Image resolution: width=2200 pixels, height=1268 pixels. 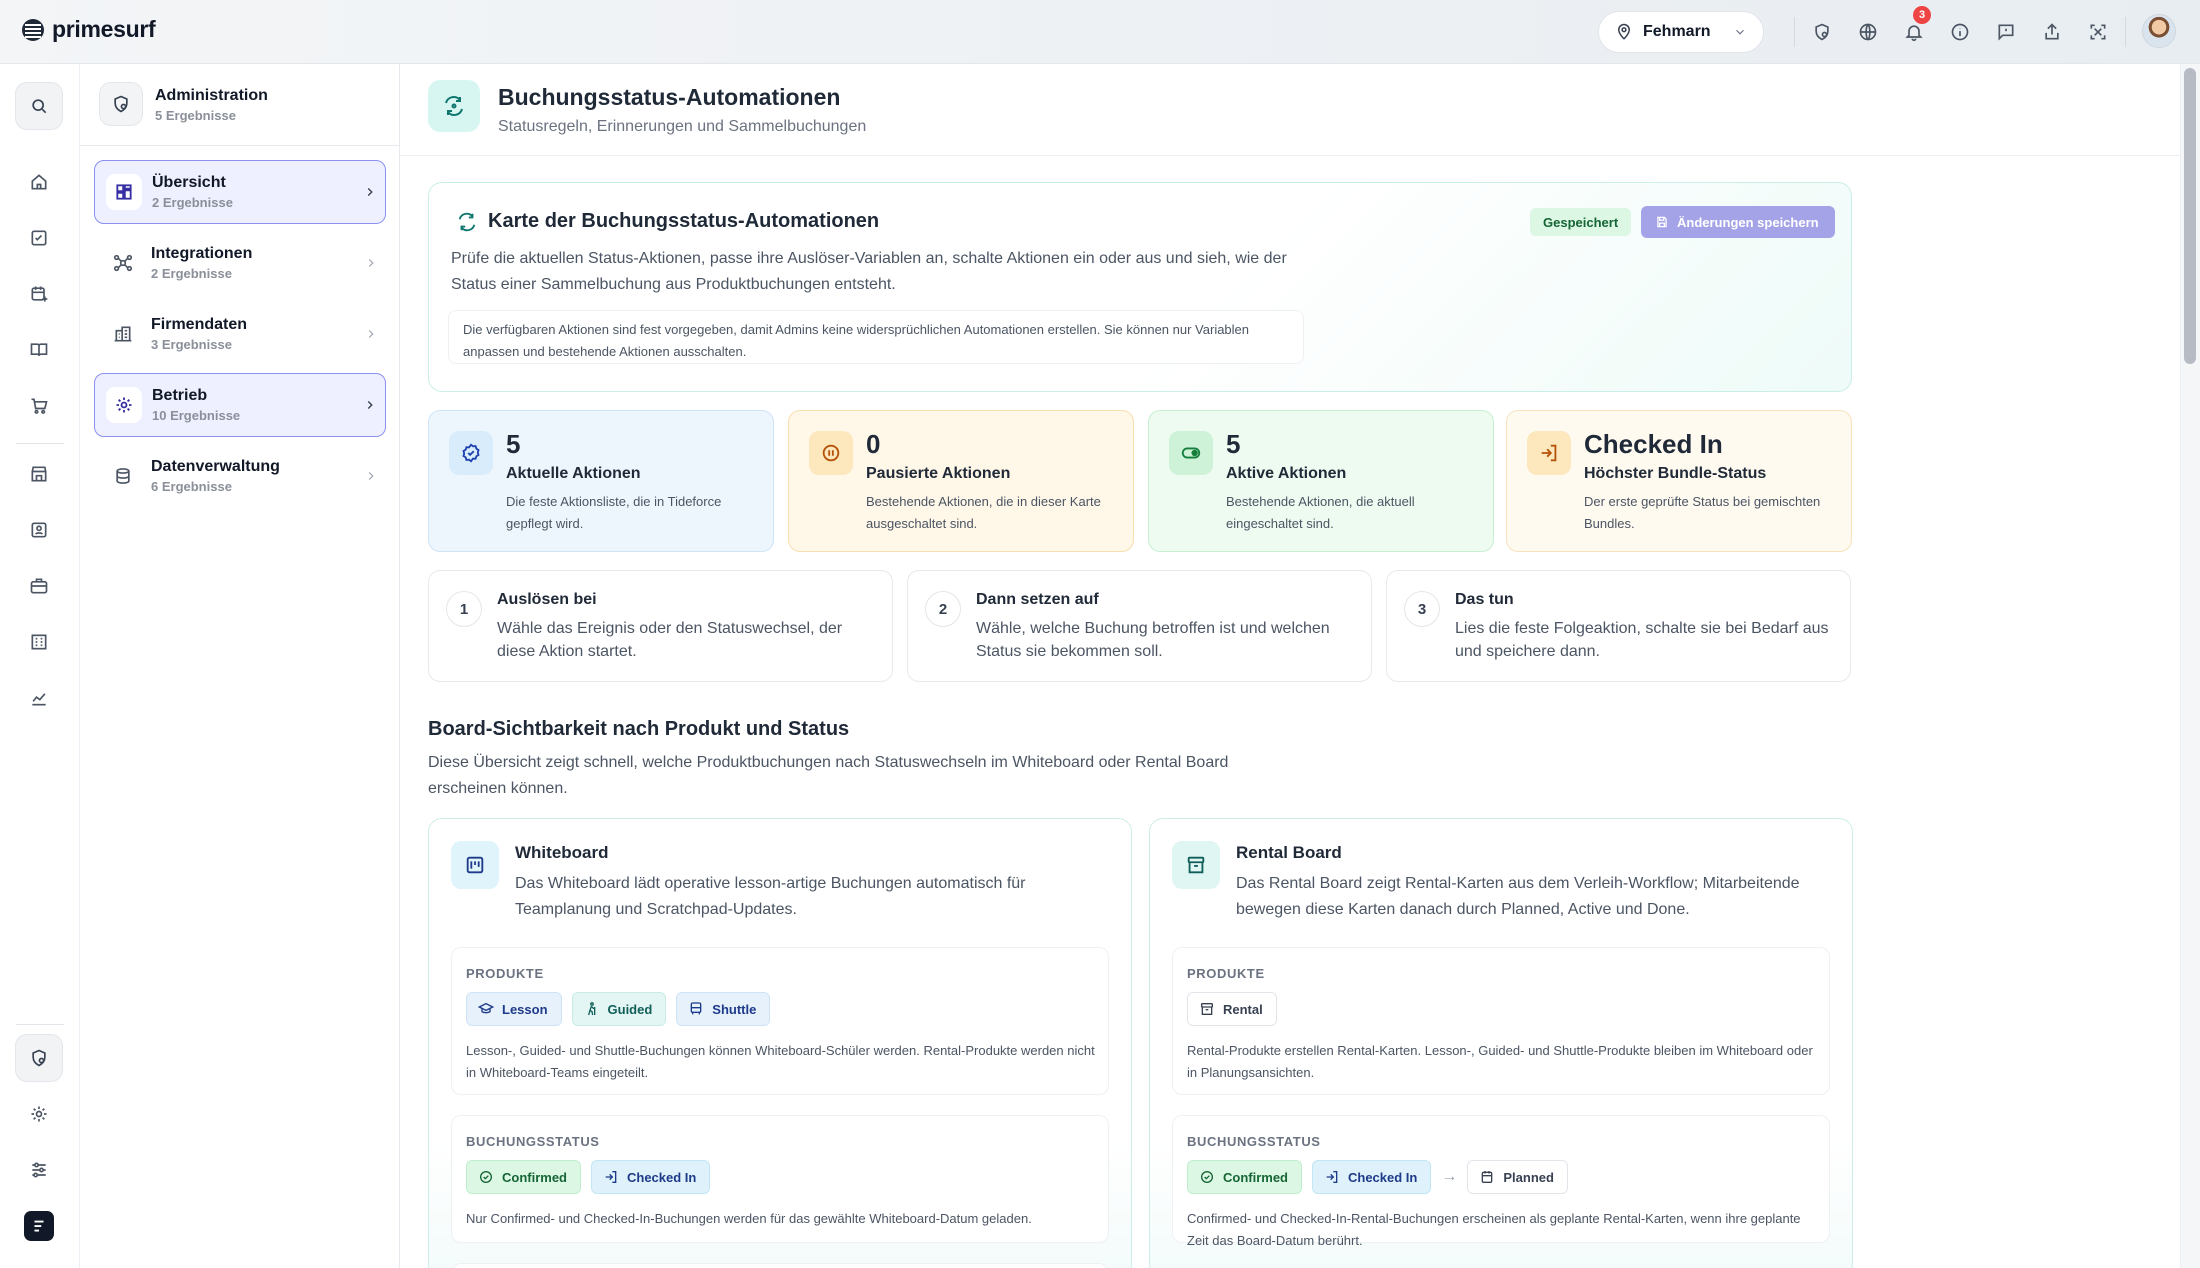 I want to click on rail-home-button, so click(x=39, y=182).